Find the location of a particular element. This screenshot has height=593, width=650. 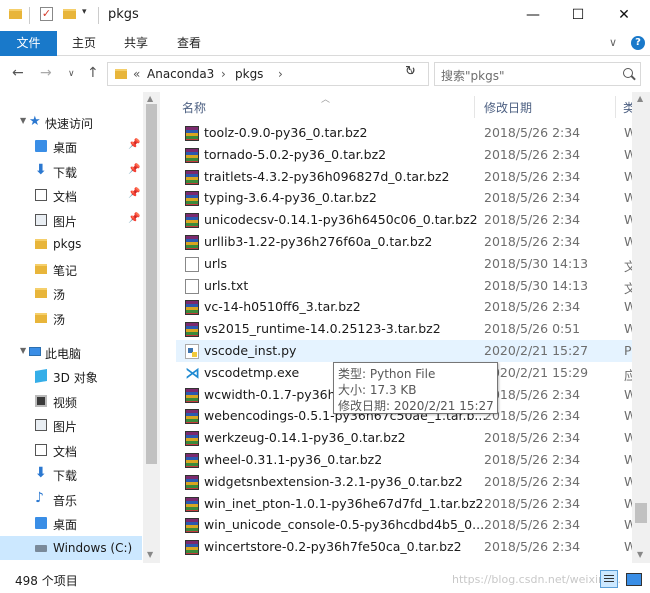

file-name: vs2015_runtime-14.0.25123-3.tar.bz2 is located at coordinates (322, 328).